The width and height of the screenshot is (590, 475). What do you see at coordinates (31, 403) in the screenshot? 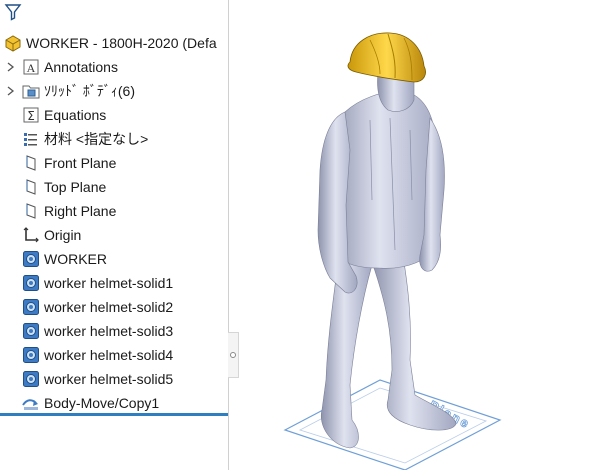
I see `move-copy-icon` at bounding box center [31, 403].